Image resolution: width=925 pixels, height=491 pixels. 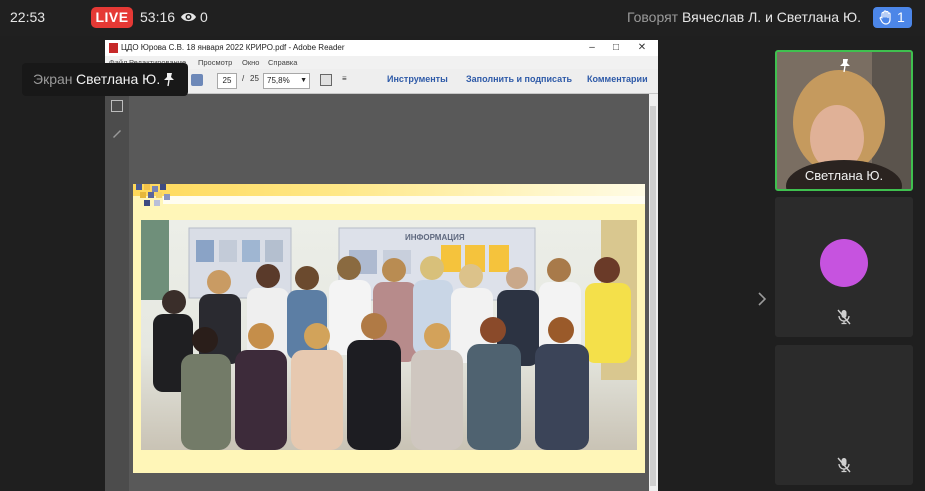 I want to click on pages-panel-icon, so click(x=117, y=106).